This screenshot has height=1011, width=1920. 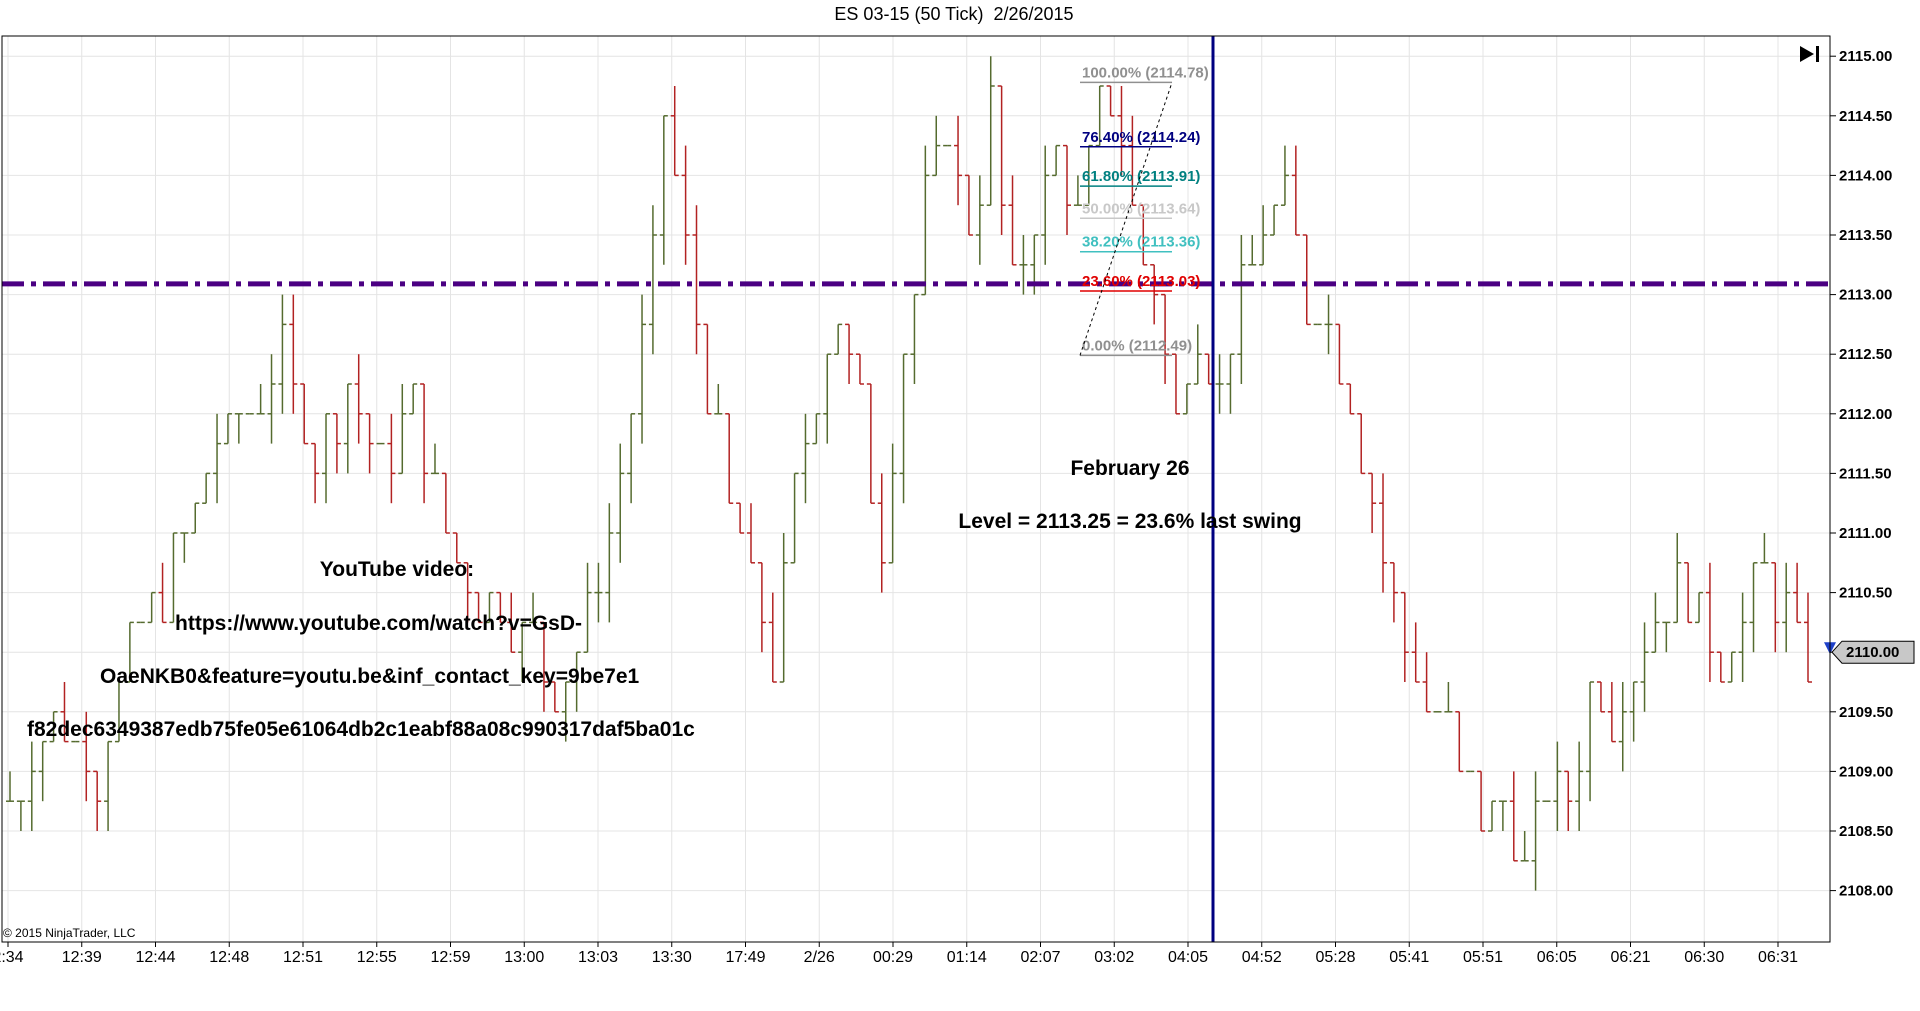 What do you see at coordinates (1865, 116) in the screenshot?
I see `y-tick-label: 2114.50` at bounding box center [1865, 116].